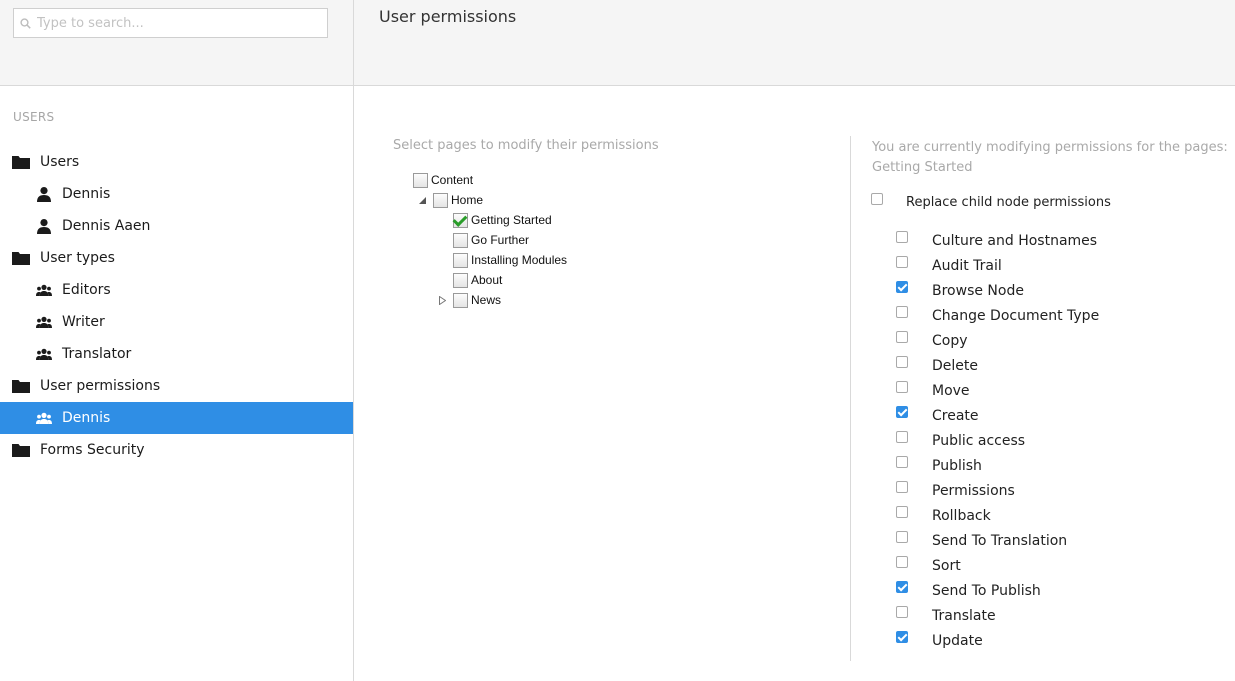 This screenshot has height=681, width=1235. I want to click on content-tree-node: Home, so click(488, 200).